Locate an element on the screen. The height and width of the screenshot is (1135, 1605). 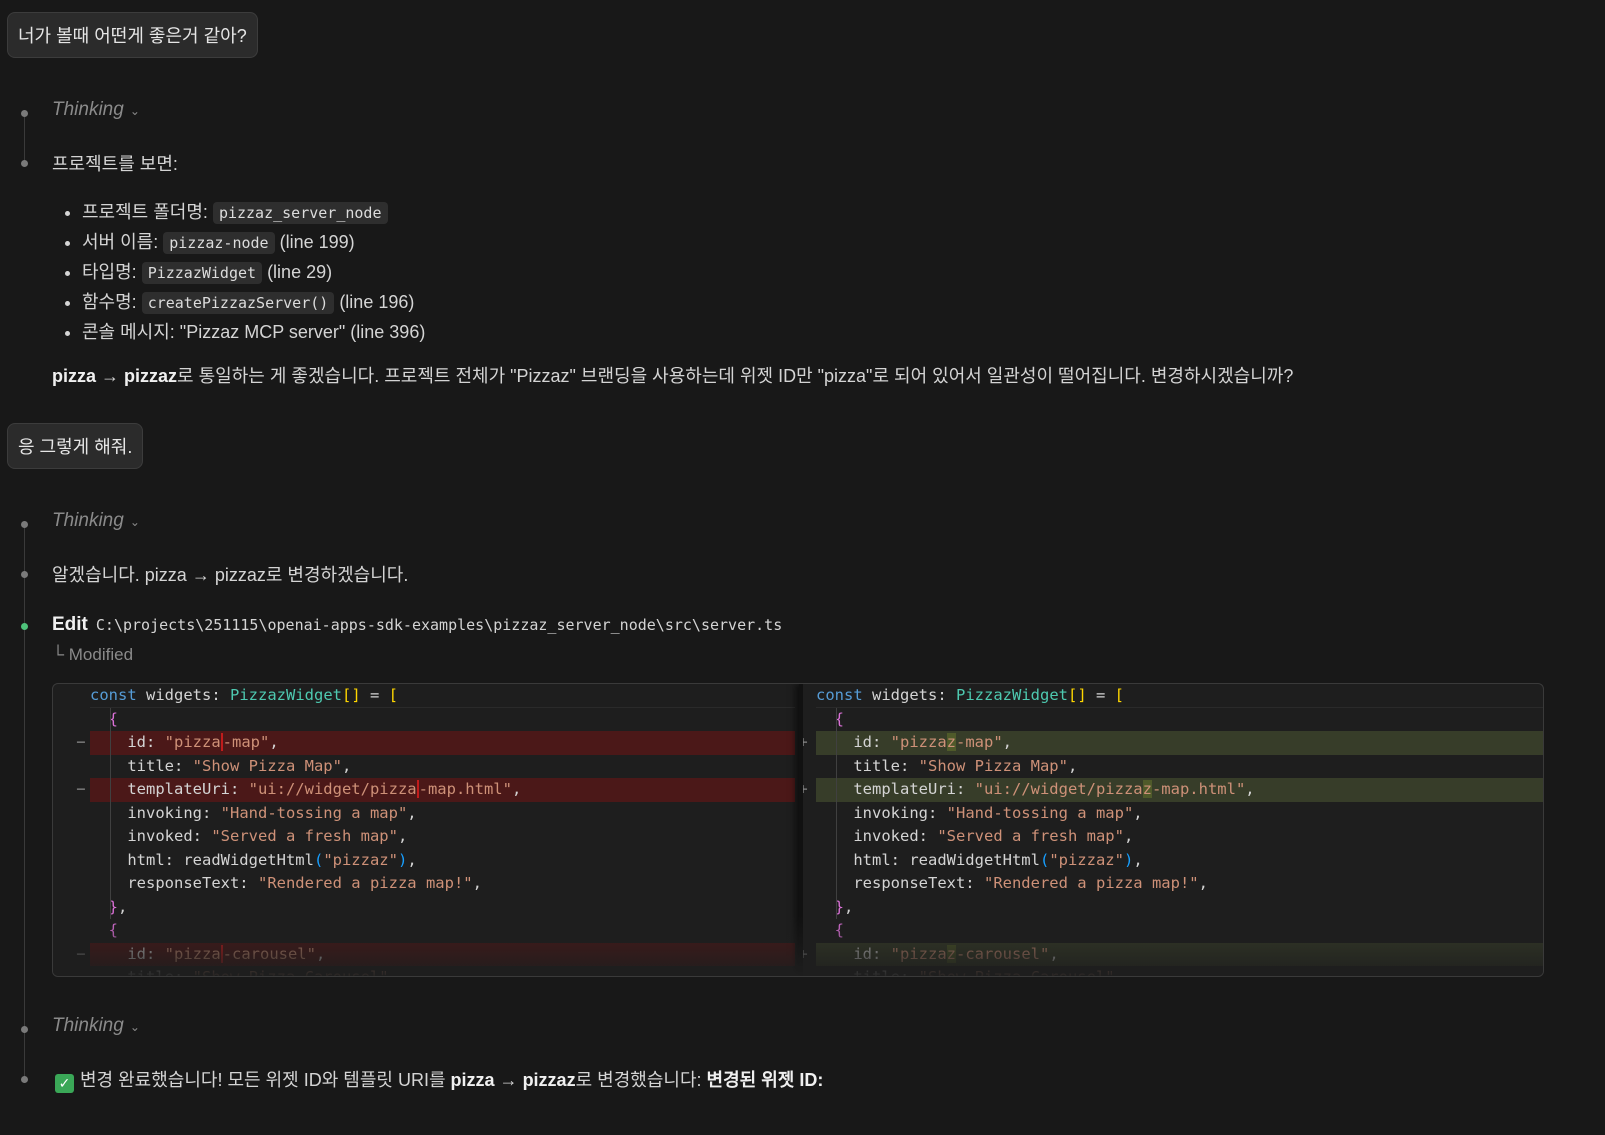
list-item: 콘솔 메시지: "Pizzaz MCP server" (line 396) is located at coordinates (253, 332).